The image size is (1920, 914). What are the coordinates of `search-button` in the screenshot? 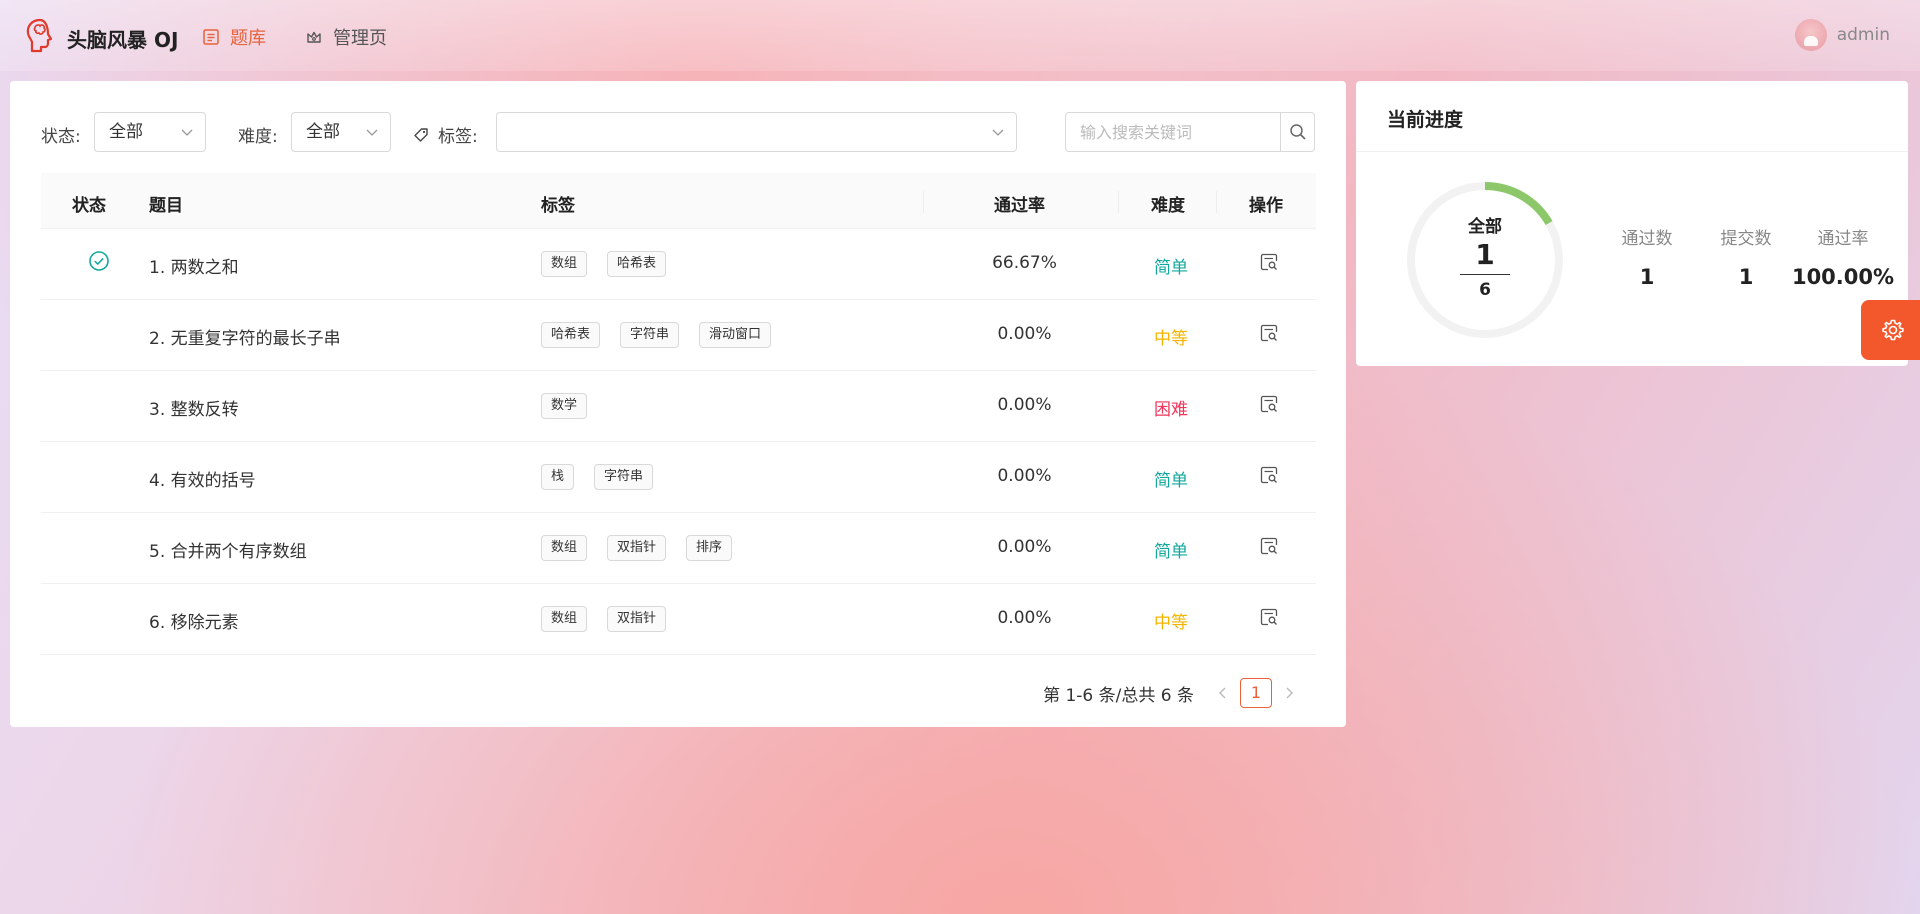 It's located at (1297, 132).